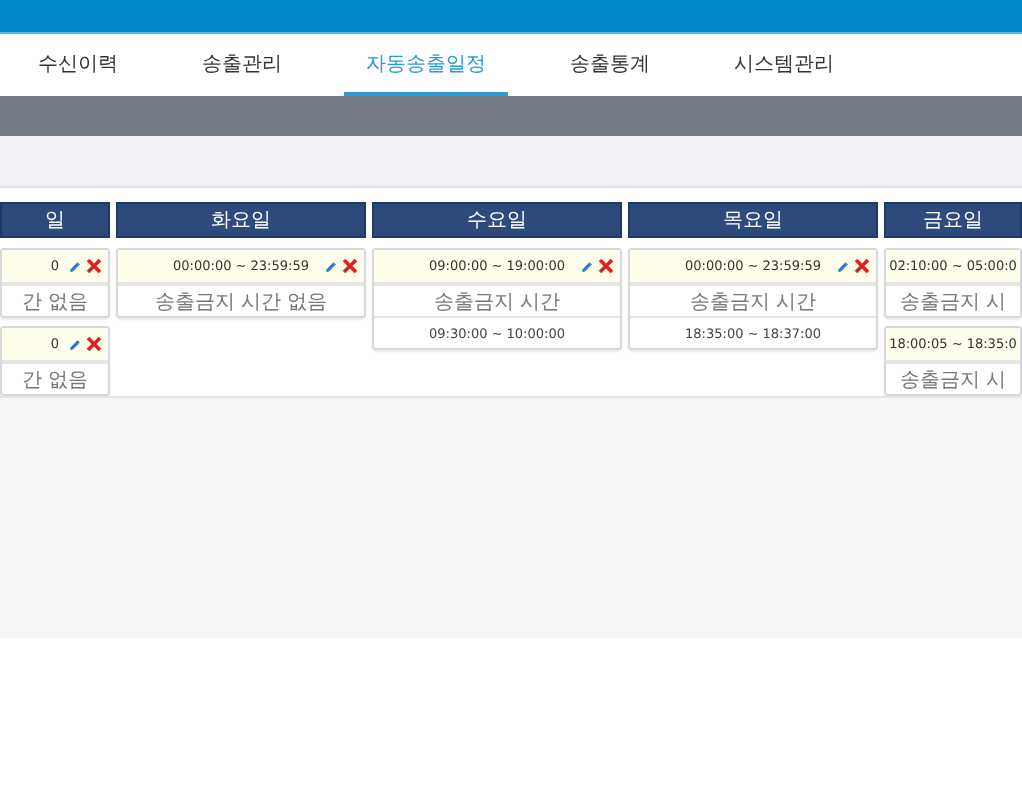 This screenshot has height=800, width=1022. I want to click on nav-tab: 시스템관리, so click(784, 65).